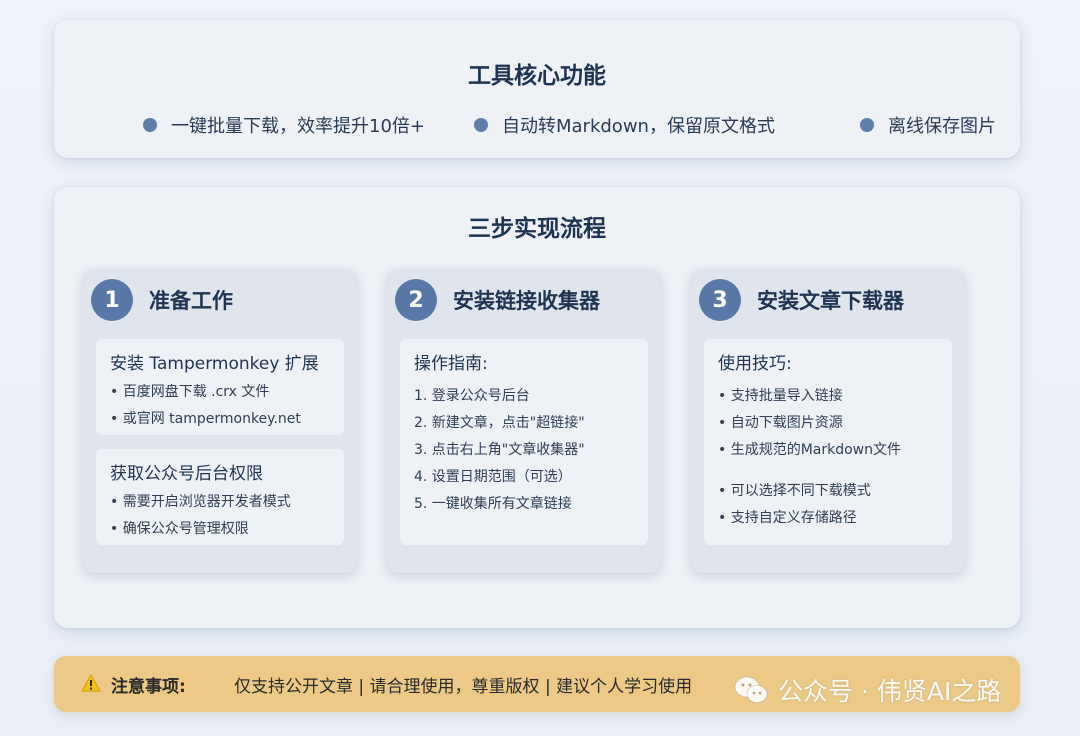  What do you see at coordinates (112, 300) in the screenshot?
I see `step-number-badge: 1` at bounding box center [112, 300].